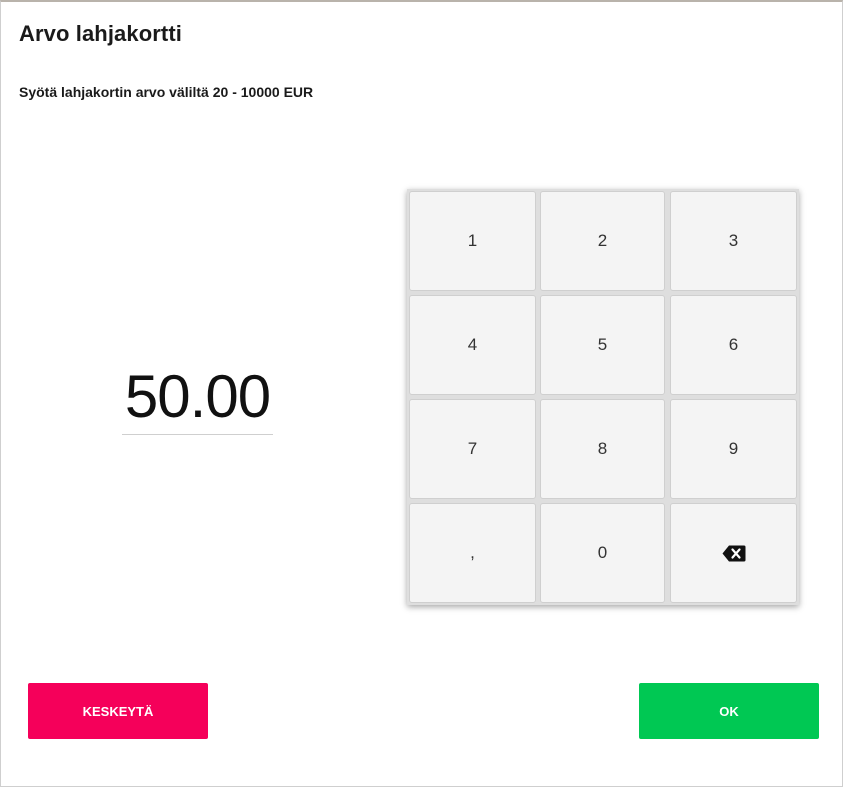 This screenshot has height=789, width=845. I want to click on key-2: 2, so click(602, 241).